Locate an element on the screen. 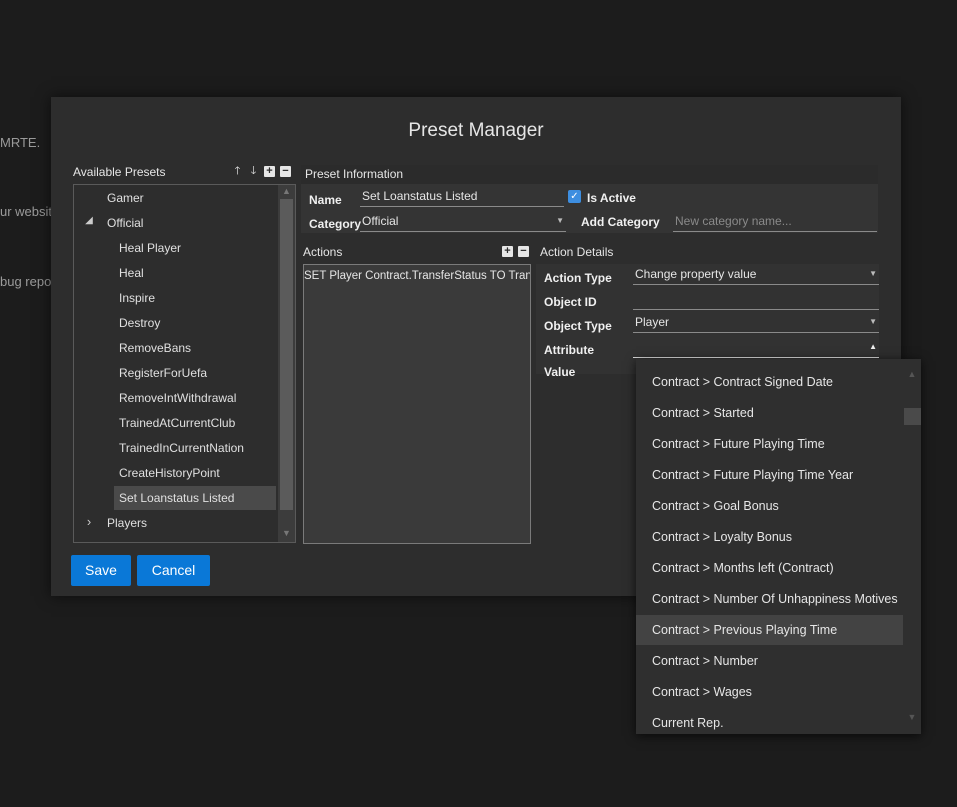 Image resolution: width=957 pixels, height=807 pixels. background-text-1: MRTE. is located at coordinates (20, 142).